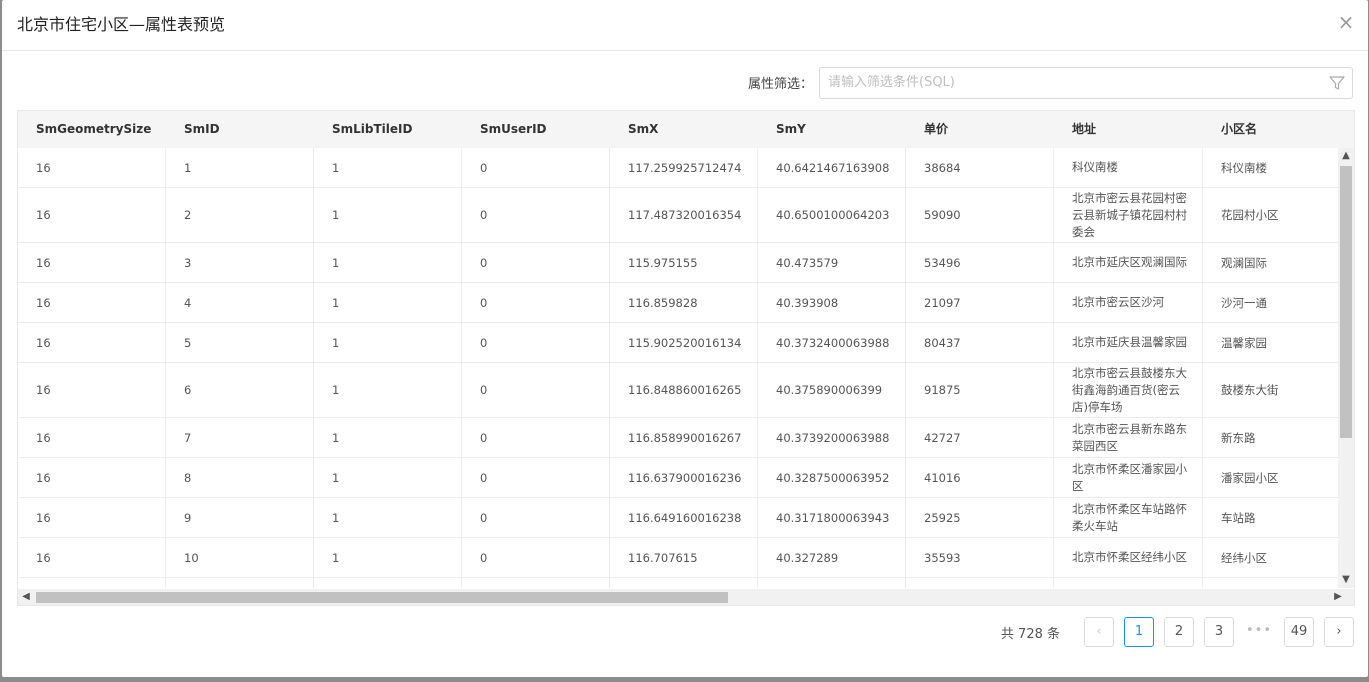 Image resolution: width=1369 pixels, height=682 pixels. What do you see at coordinates (684, 477) in the screenshot?
I see `table-cell: 116.637900016236` at bounding box center [684, 477].